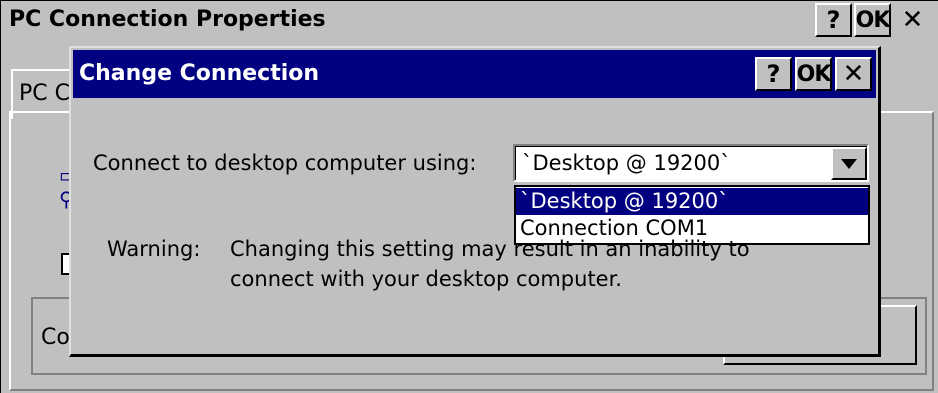  I want to click on dialog-ok-button: OK, so click(813, 74).